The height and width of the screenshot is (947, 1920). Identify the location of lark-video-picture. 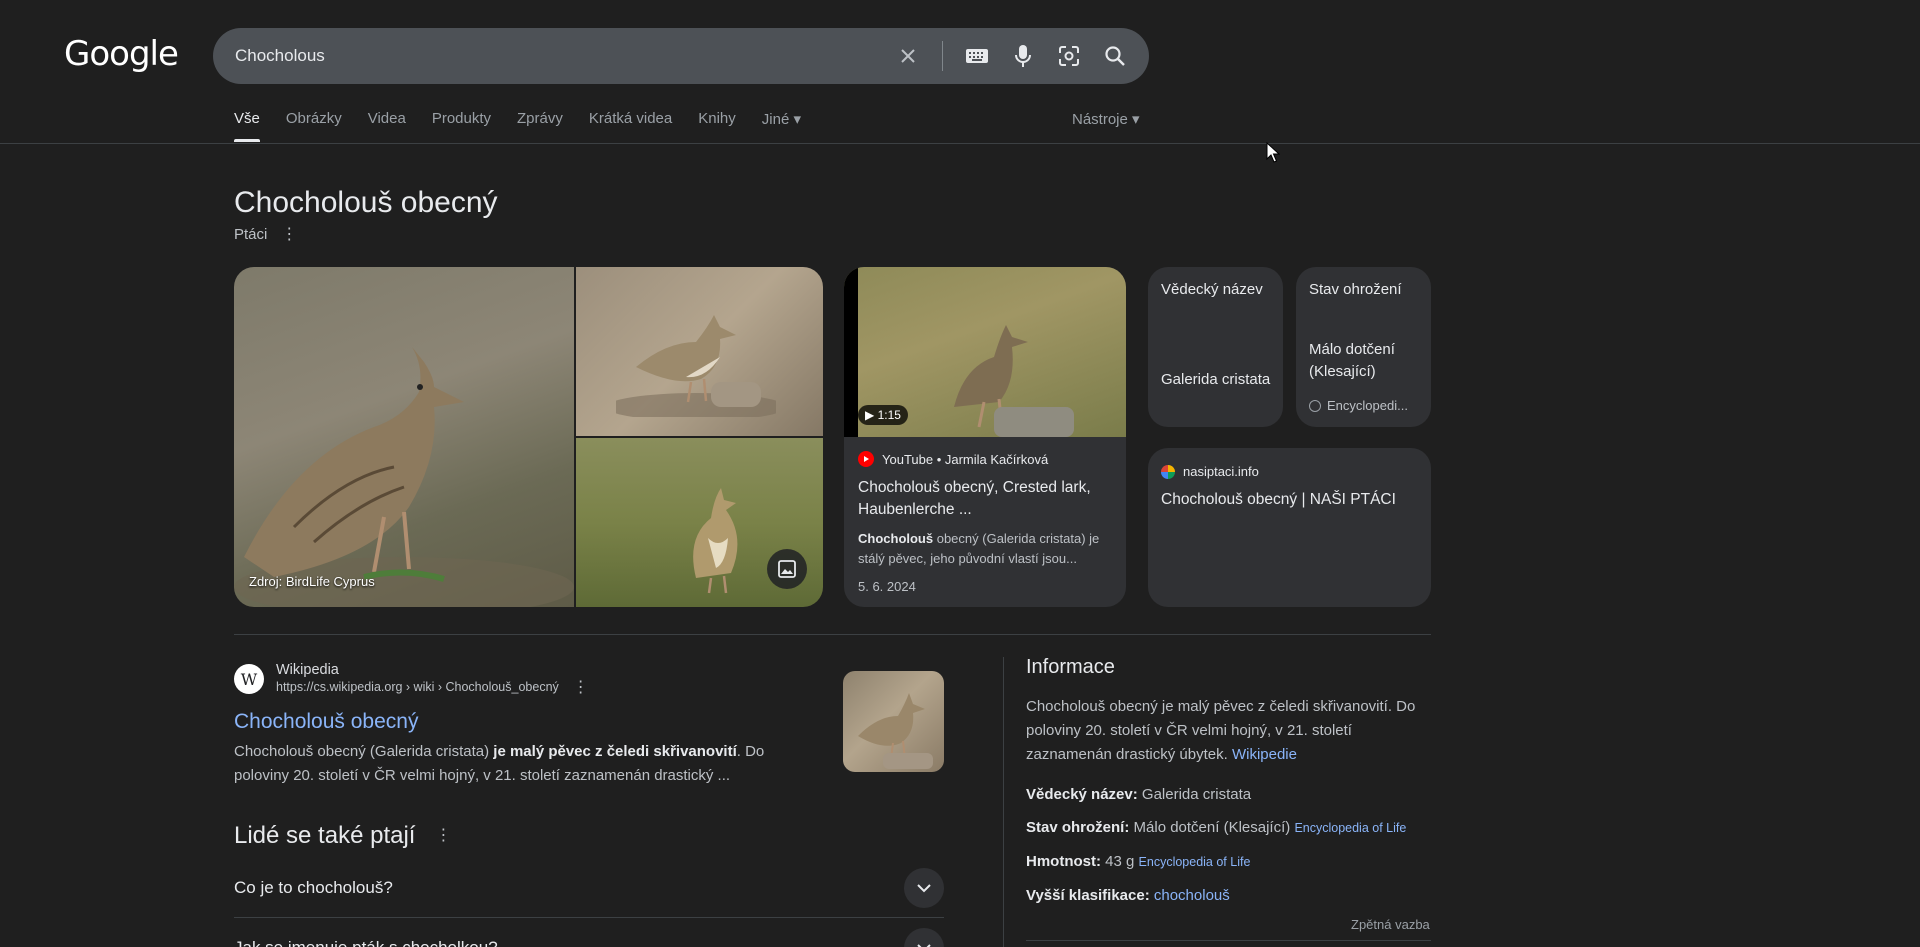
(1014, 381).